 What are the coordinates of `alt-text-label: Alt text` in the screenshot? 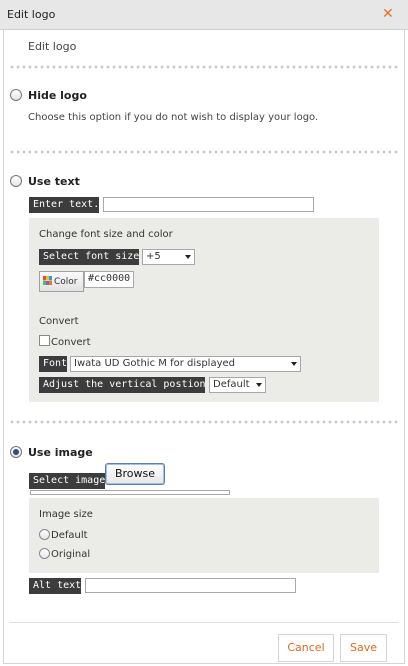 It's located at (55, 586).